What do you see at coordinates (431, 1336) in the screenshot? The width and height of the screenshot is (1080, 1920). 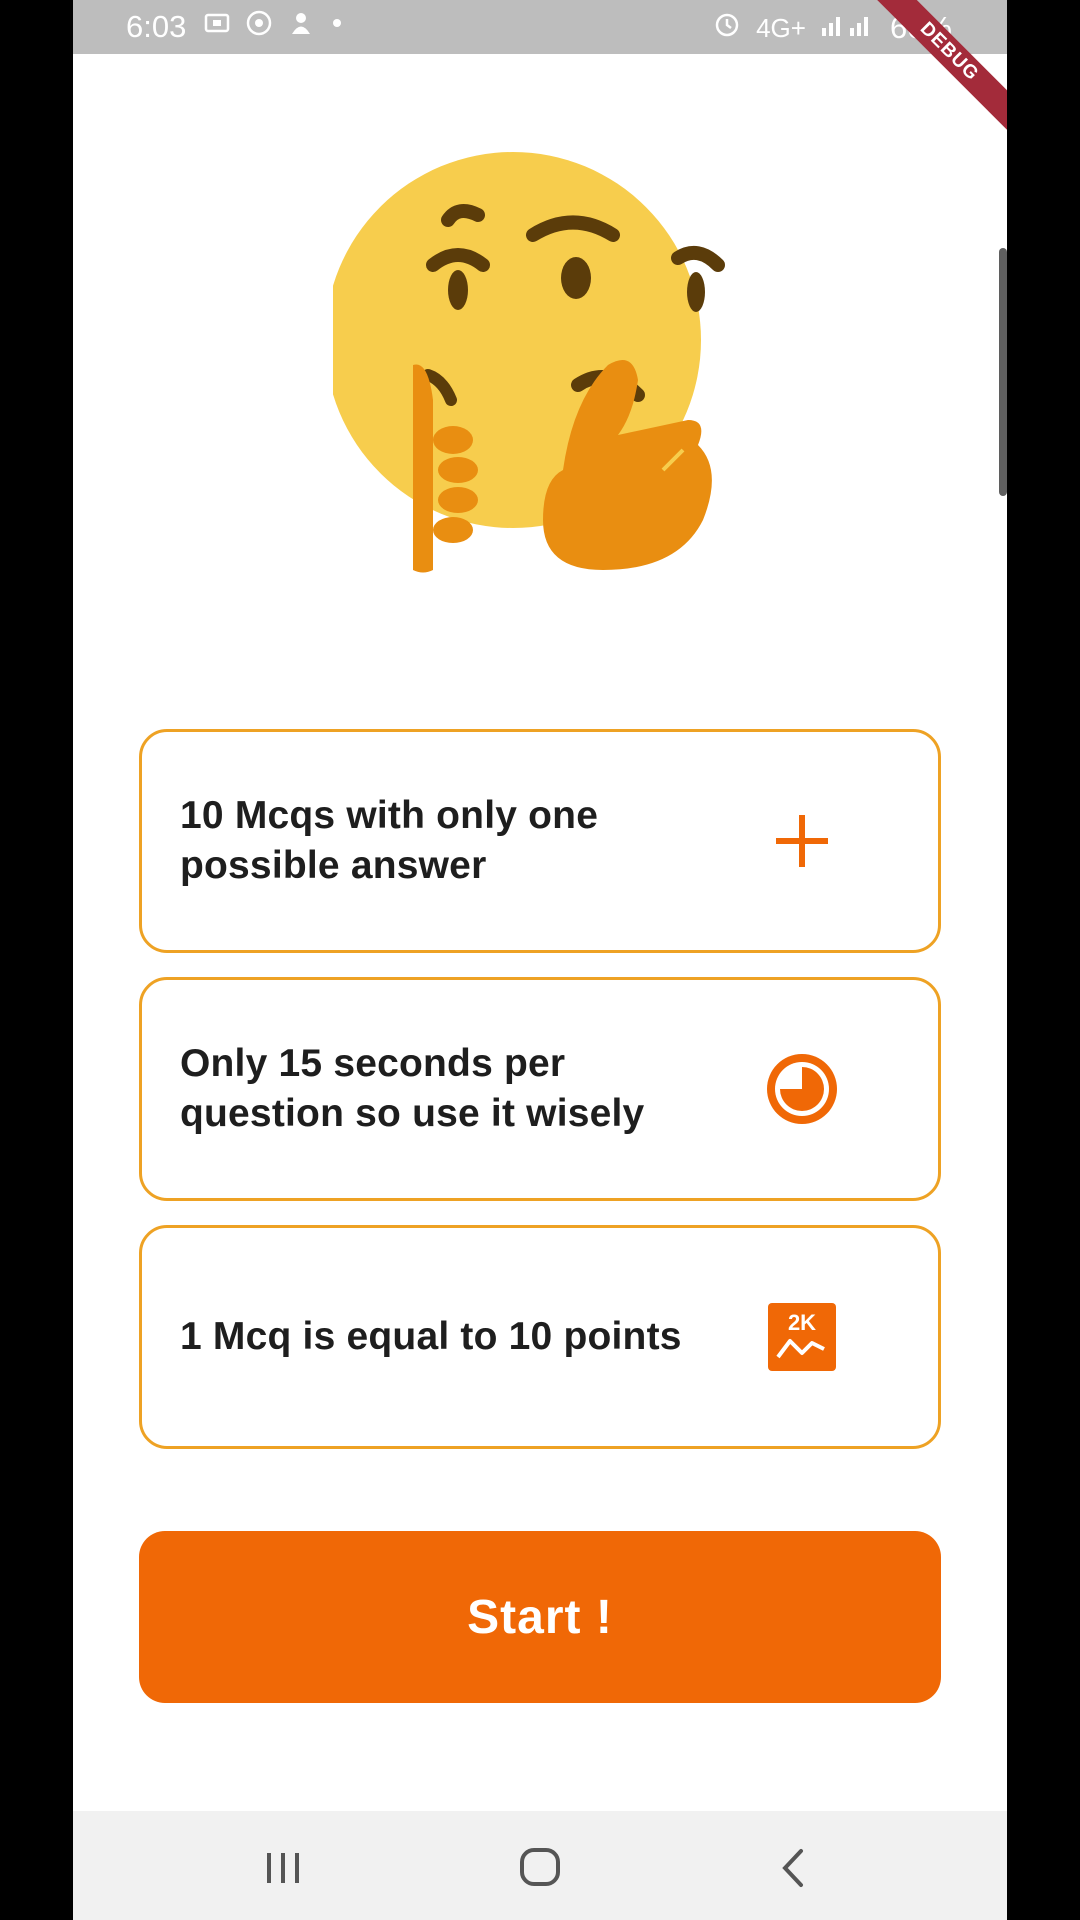 I see `rule-text: 1 Mcq is equal to 10 points` at bounding box center [431, 1336].